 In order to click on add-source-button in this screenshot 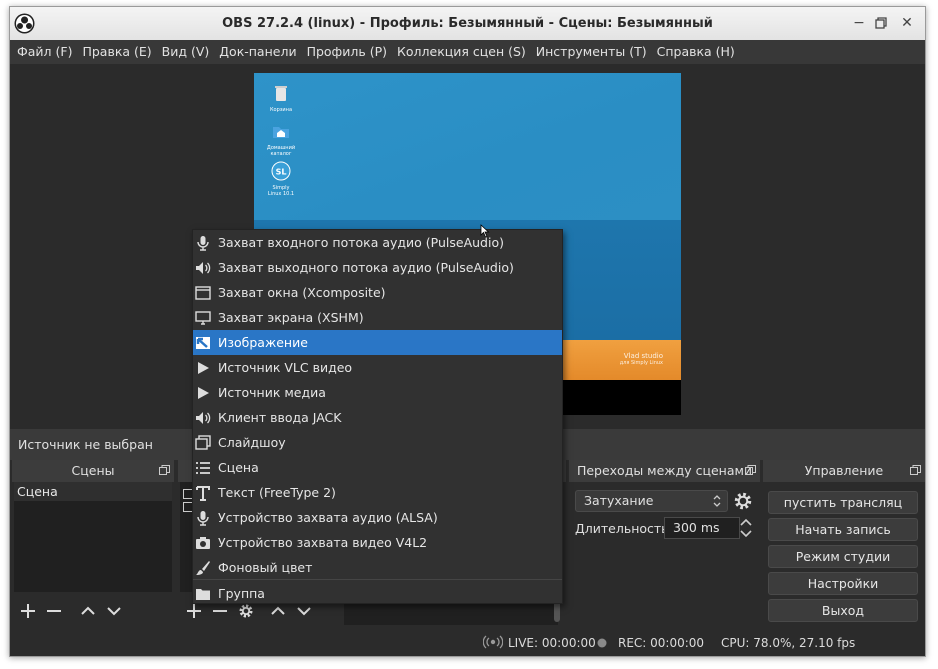, I will do `click(194, 611)`.